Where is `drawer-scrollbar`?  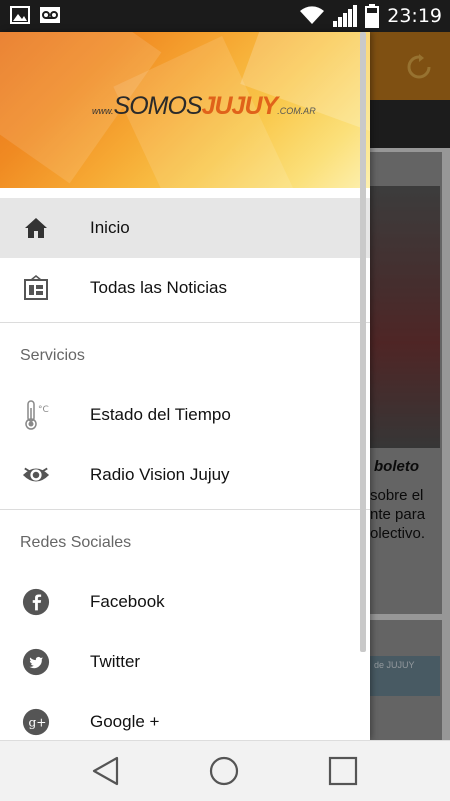
drawer-scrollbar is located at coordinates (363, 342).